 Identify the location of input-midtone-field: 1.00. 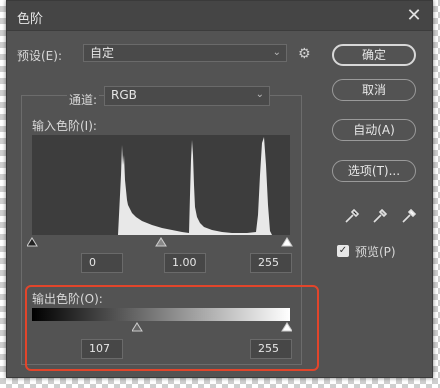
(185, 263).